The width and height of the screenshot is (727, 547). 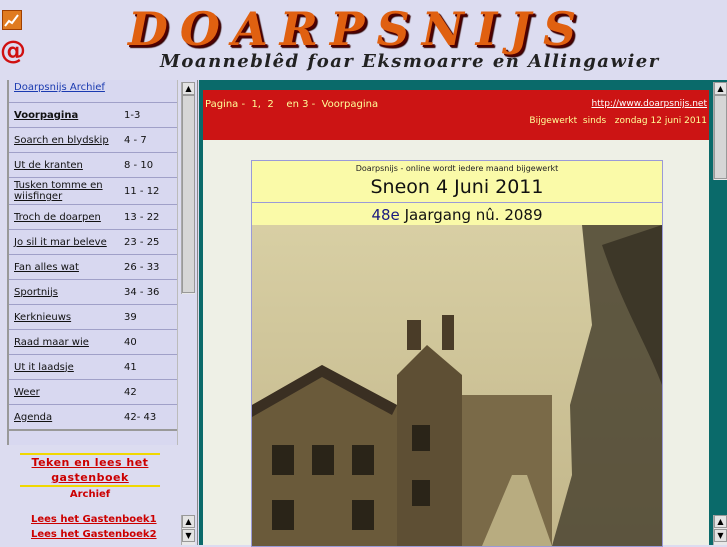 I want to click on nav-item-label: Jo sil it mar beleve, so click(x=66, y=242).